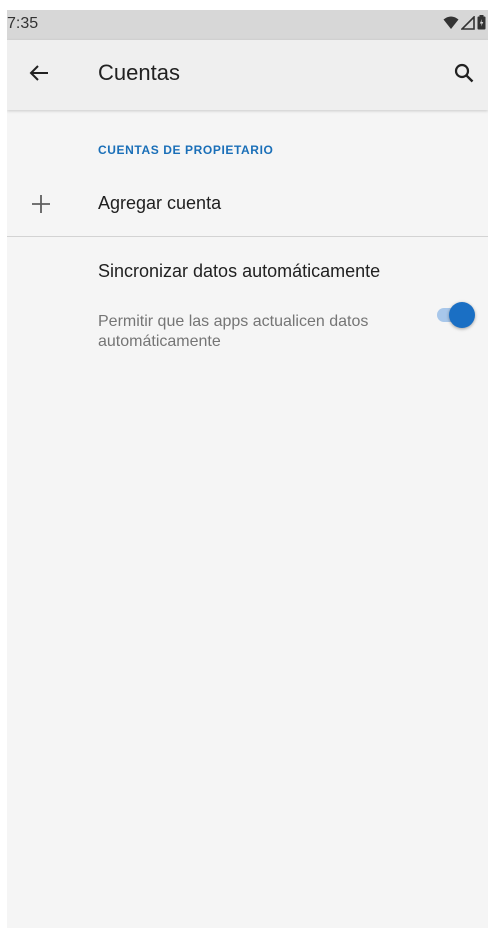 This screenshot has height=928, width=495. What do you see at coordinates (186, 150) in the screenshot?
I see `section-header-owner-accounts: CUENTAS DE PROPIETARIO` at bounding box center [186, 150].